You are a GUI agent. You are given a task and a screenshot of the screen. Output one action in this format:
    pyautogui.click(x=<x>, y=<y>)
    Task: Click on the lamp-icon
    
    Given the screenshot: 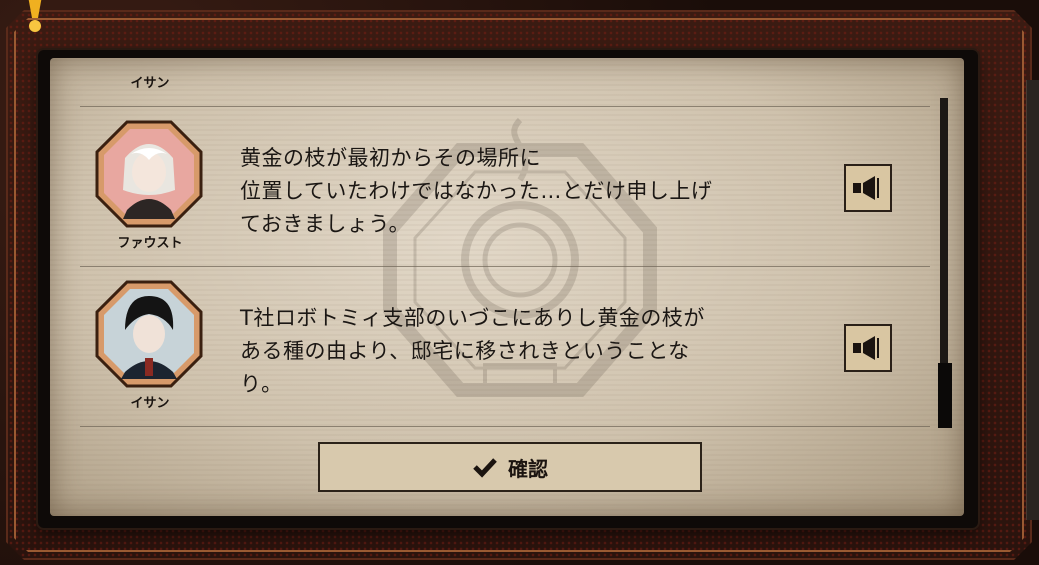 What is the action you would take?
    pyautogui.click(x=35, y=16)
    